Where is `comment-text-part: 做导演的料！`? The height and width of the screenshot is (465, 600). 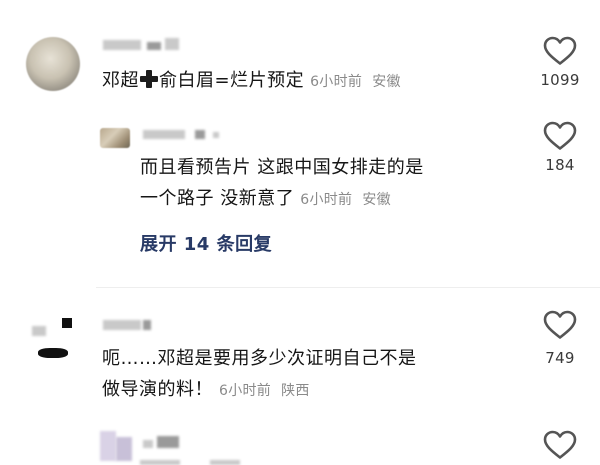 comment-text-part: 做导演的料！ is located at coordinates (157, 389).